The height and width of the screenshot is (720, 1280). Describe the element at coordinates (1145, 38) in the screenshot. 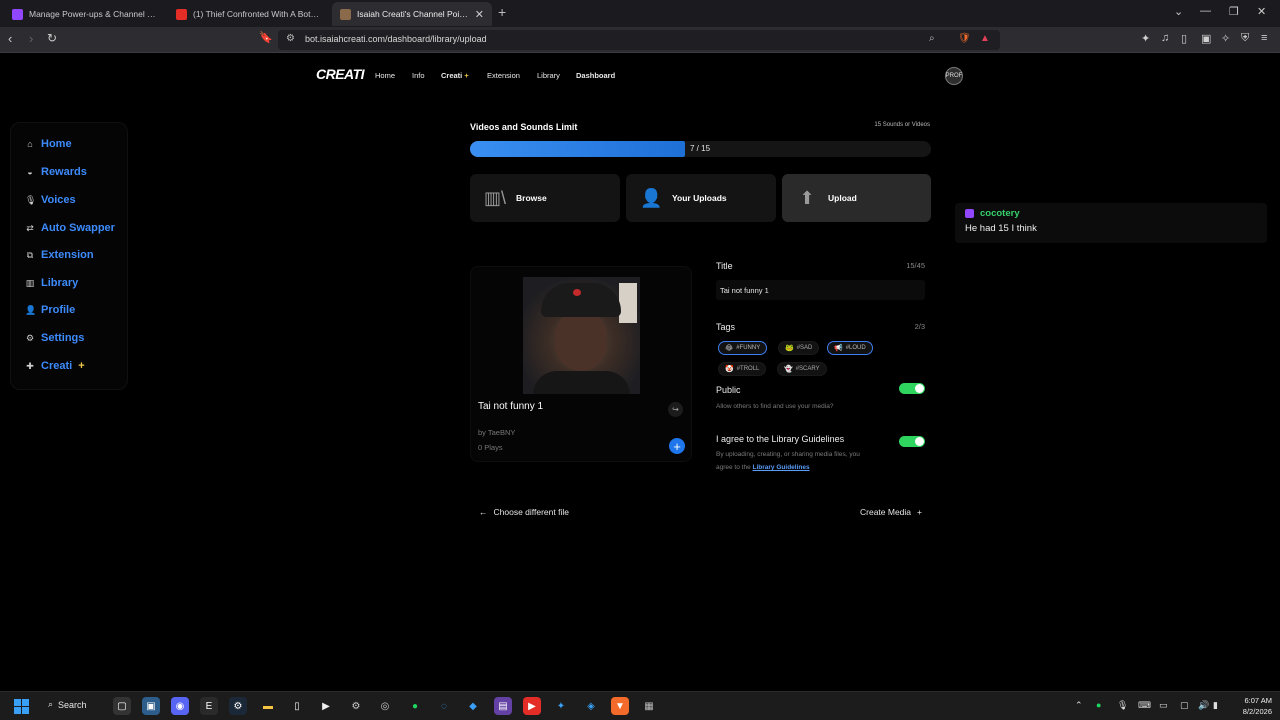

I see `extensions-icon: ✦` at that location.